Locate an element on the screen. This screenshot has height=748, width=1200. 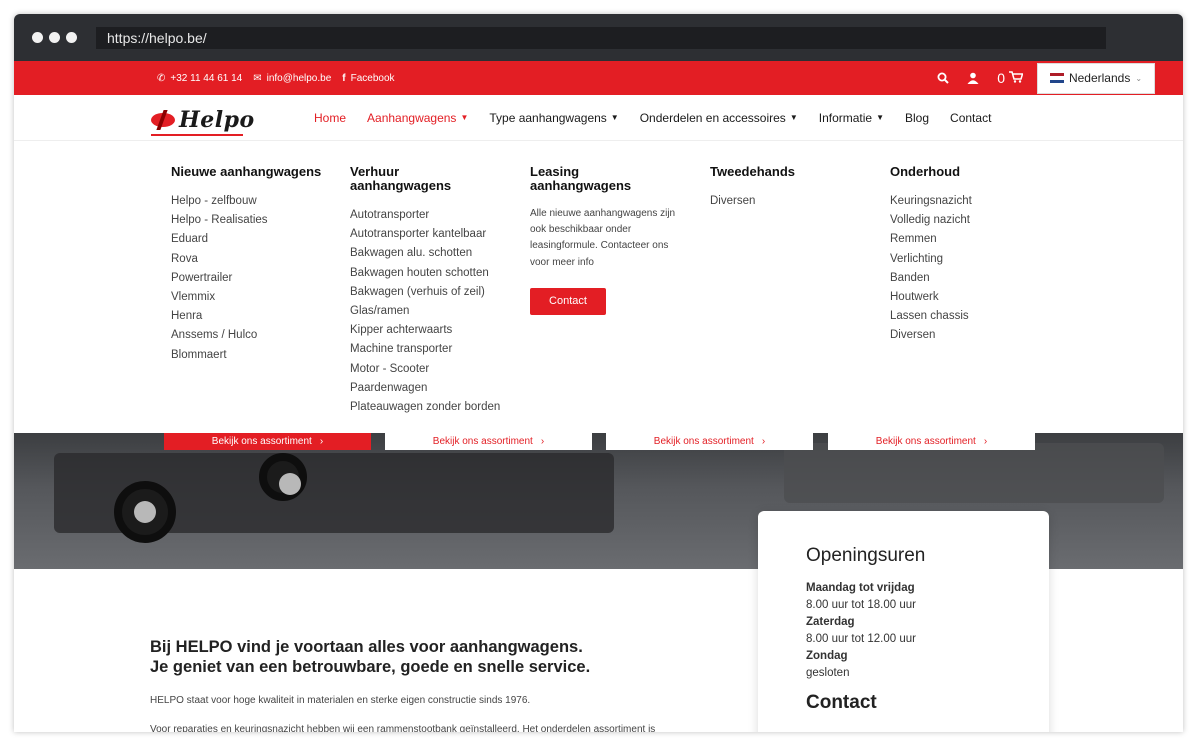
nav-item-label: Informatie is located at coordinates (845, 117).